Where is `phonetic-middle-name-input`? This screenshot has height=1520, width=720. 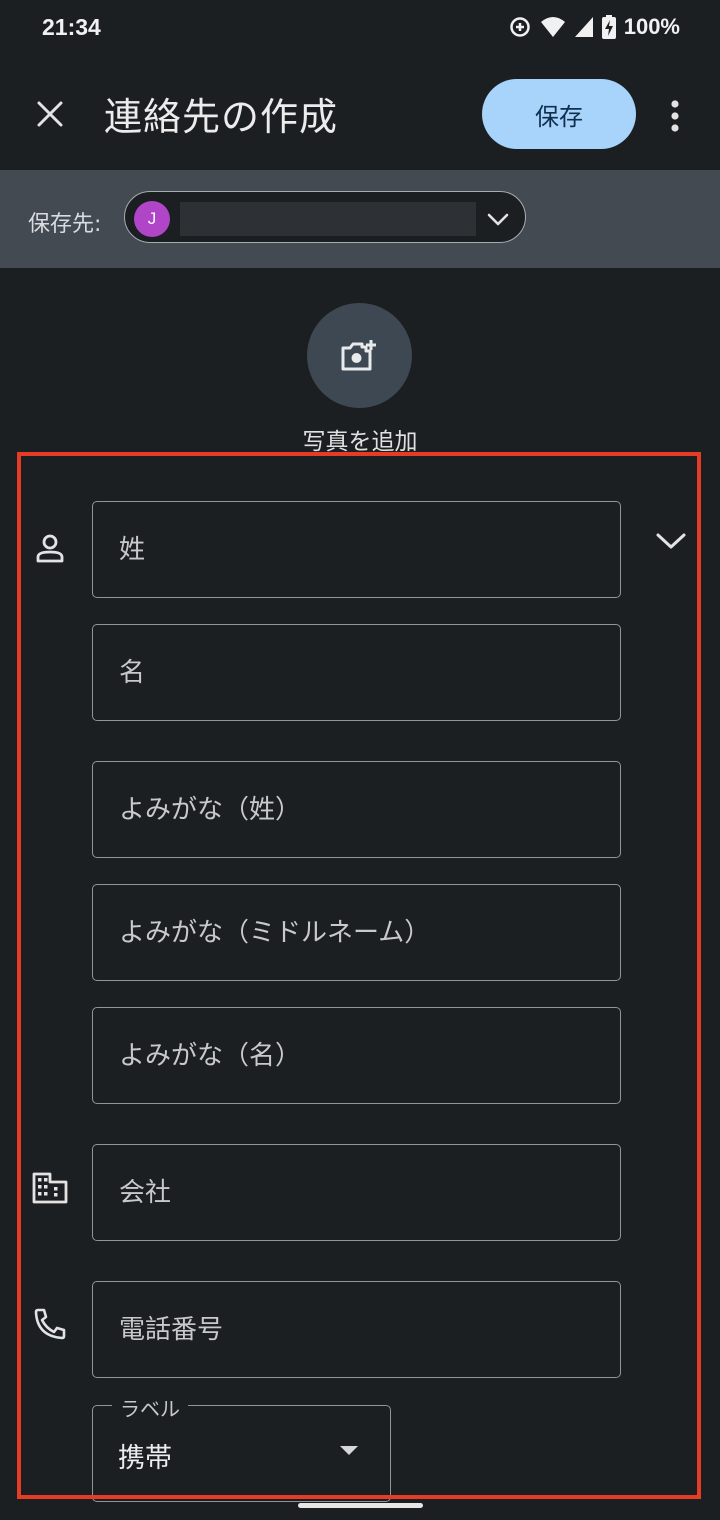 phonetic-middle-name-input is located at coordinates (356, 932).